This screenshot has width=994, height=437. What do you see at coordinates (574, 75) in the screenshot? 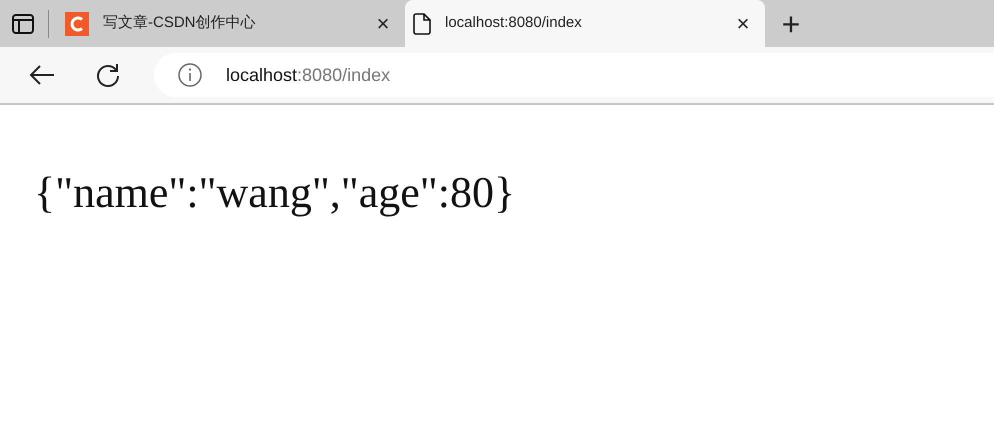
I see `address-bar: localhost:8080/index` at bounding box center [574, 75].